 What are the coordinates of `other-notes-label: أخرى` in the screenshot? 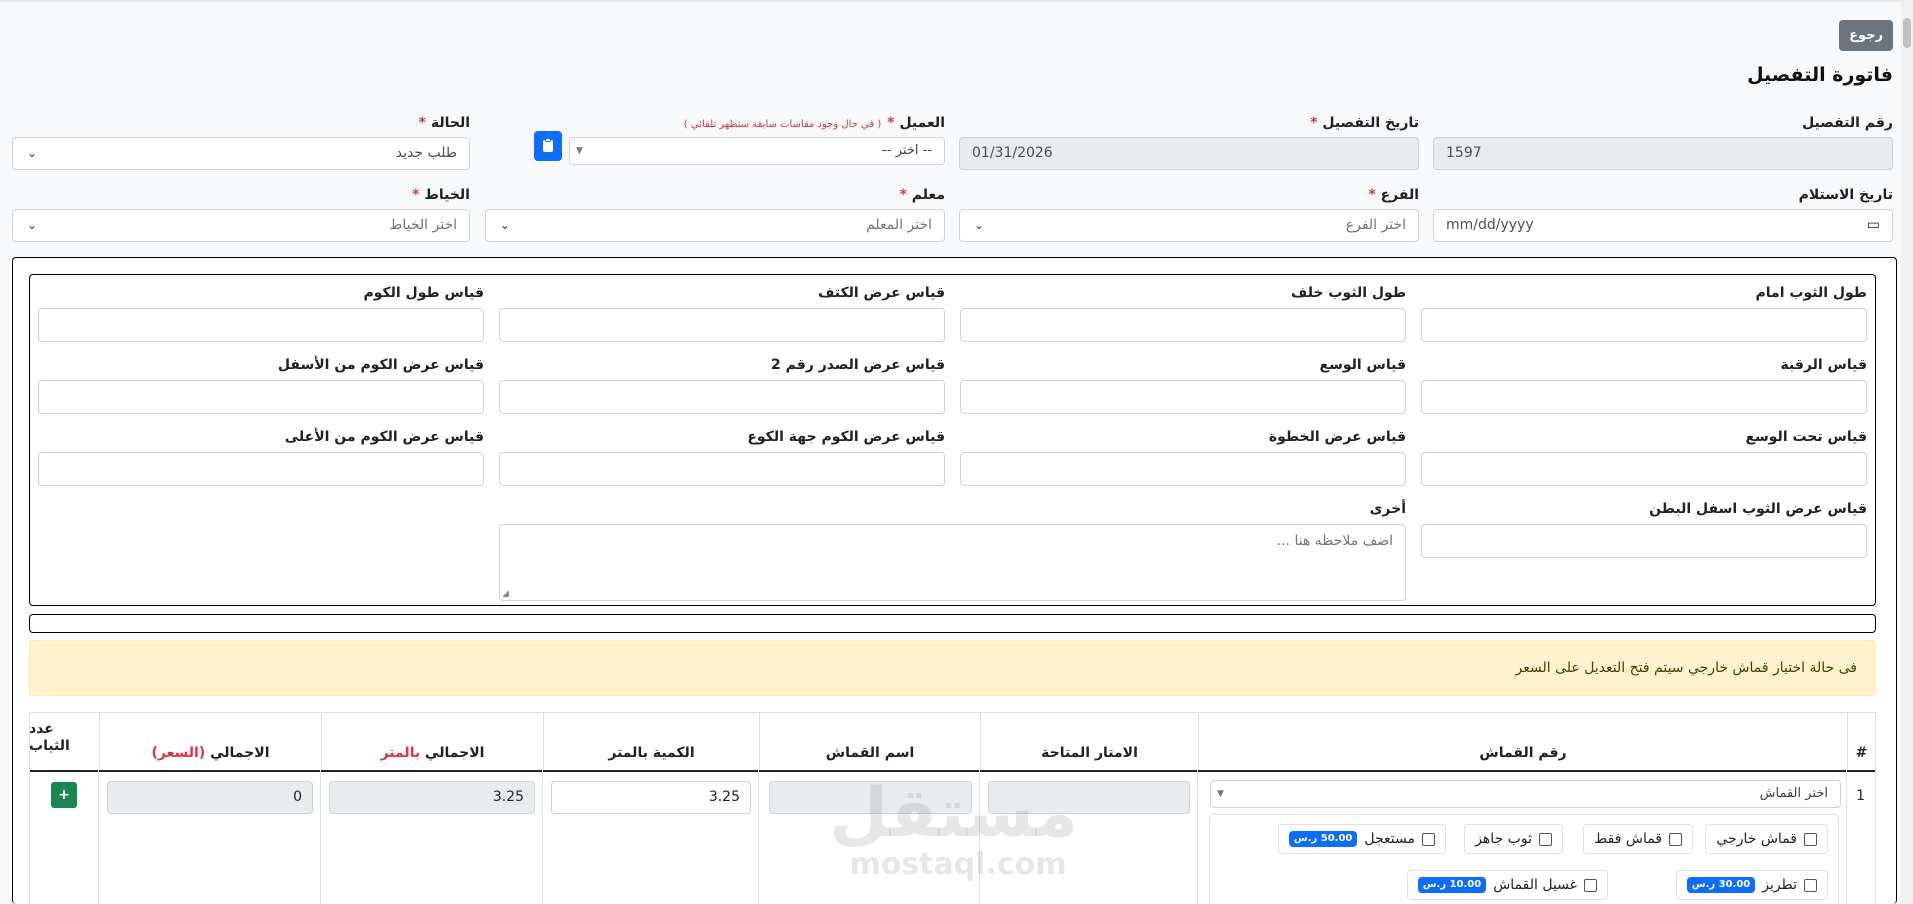 It's located at (1387, 509).